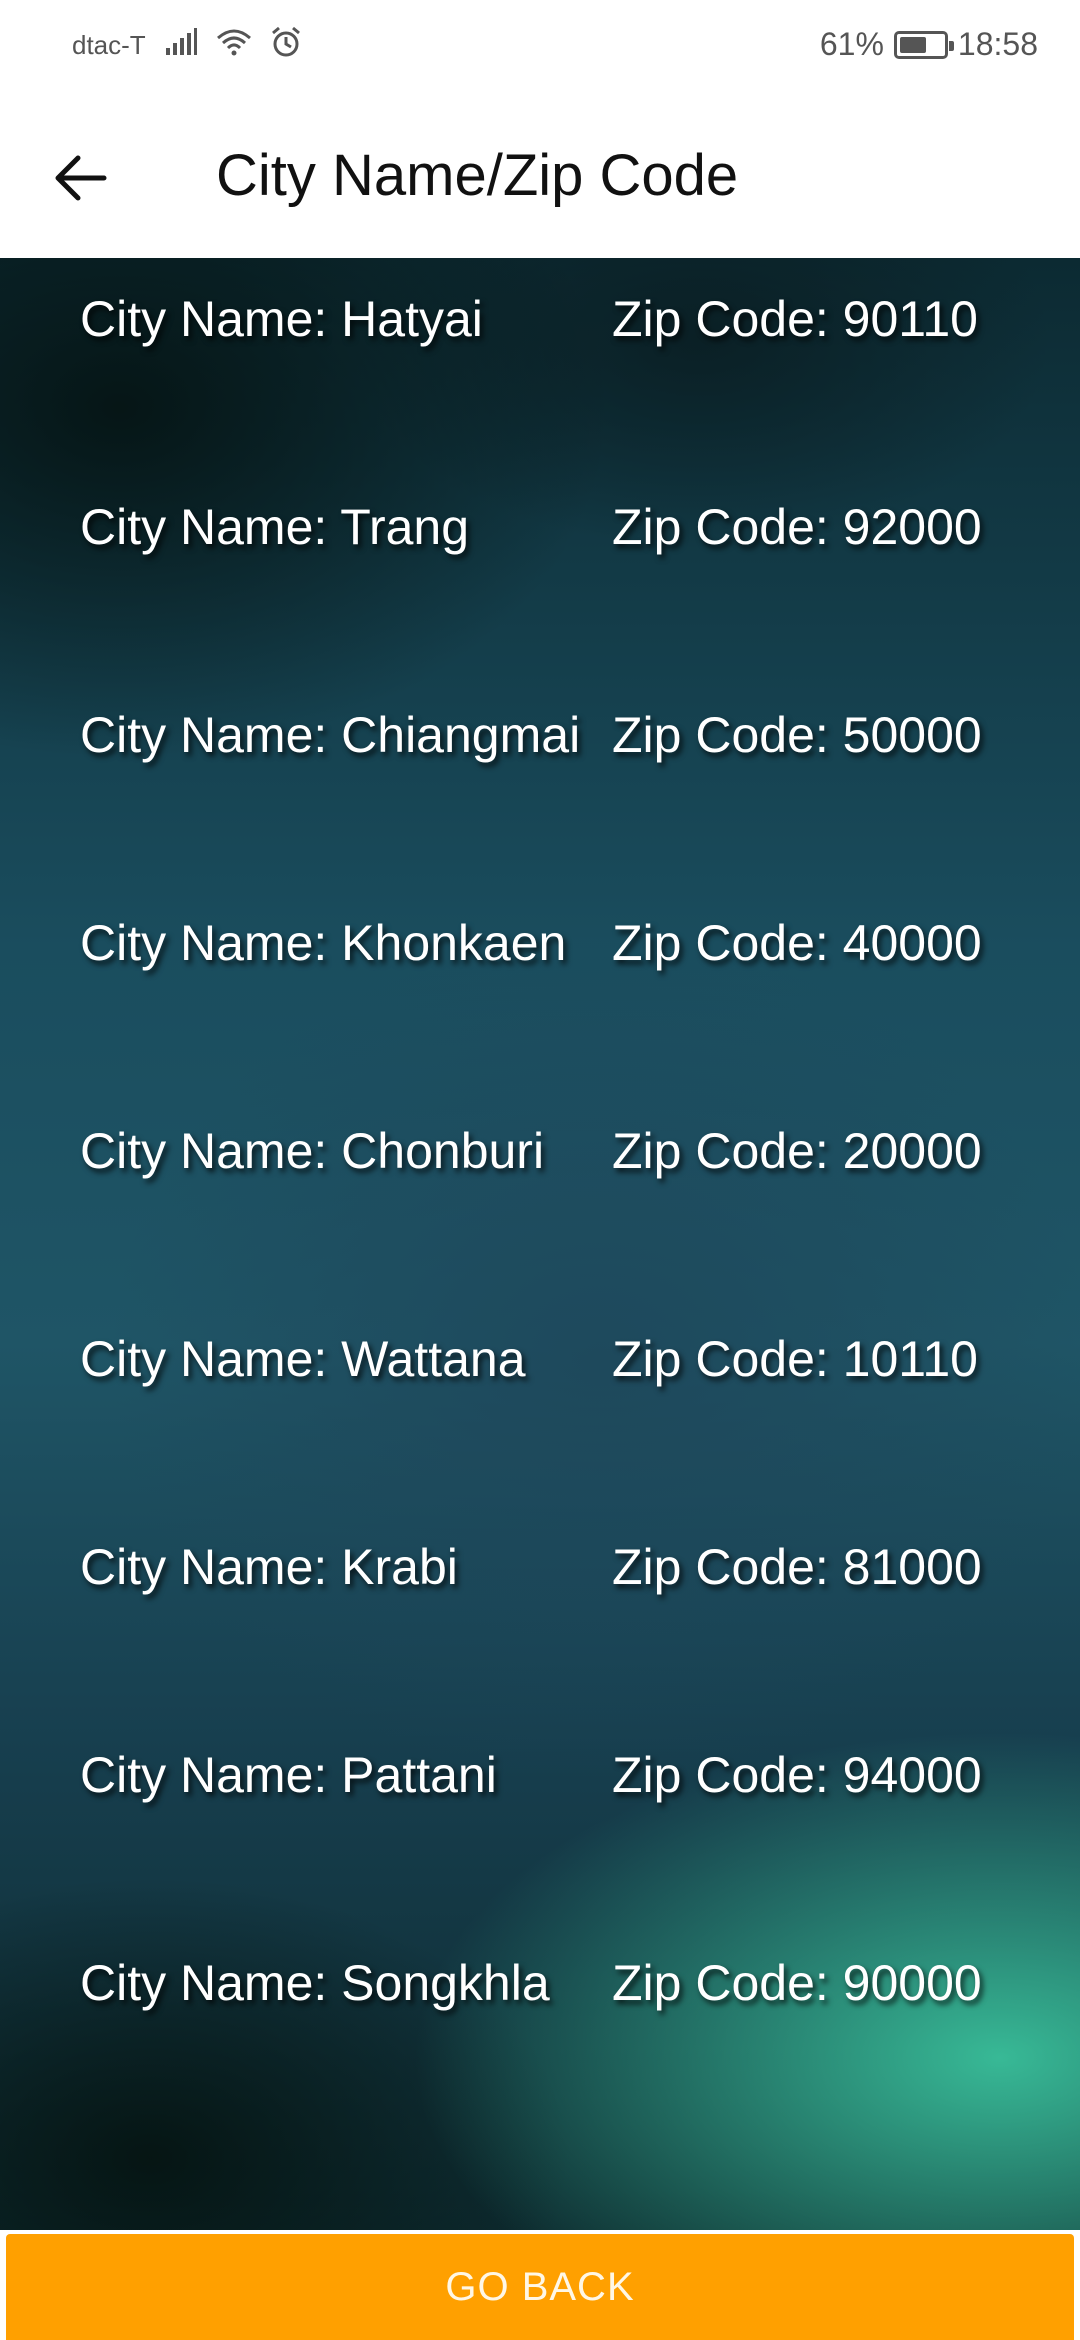 This screenshot has height=2340, width=1080. Describe the element at coordinates (912, 44) in the screenshot. I see `battery-fill` at that location.